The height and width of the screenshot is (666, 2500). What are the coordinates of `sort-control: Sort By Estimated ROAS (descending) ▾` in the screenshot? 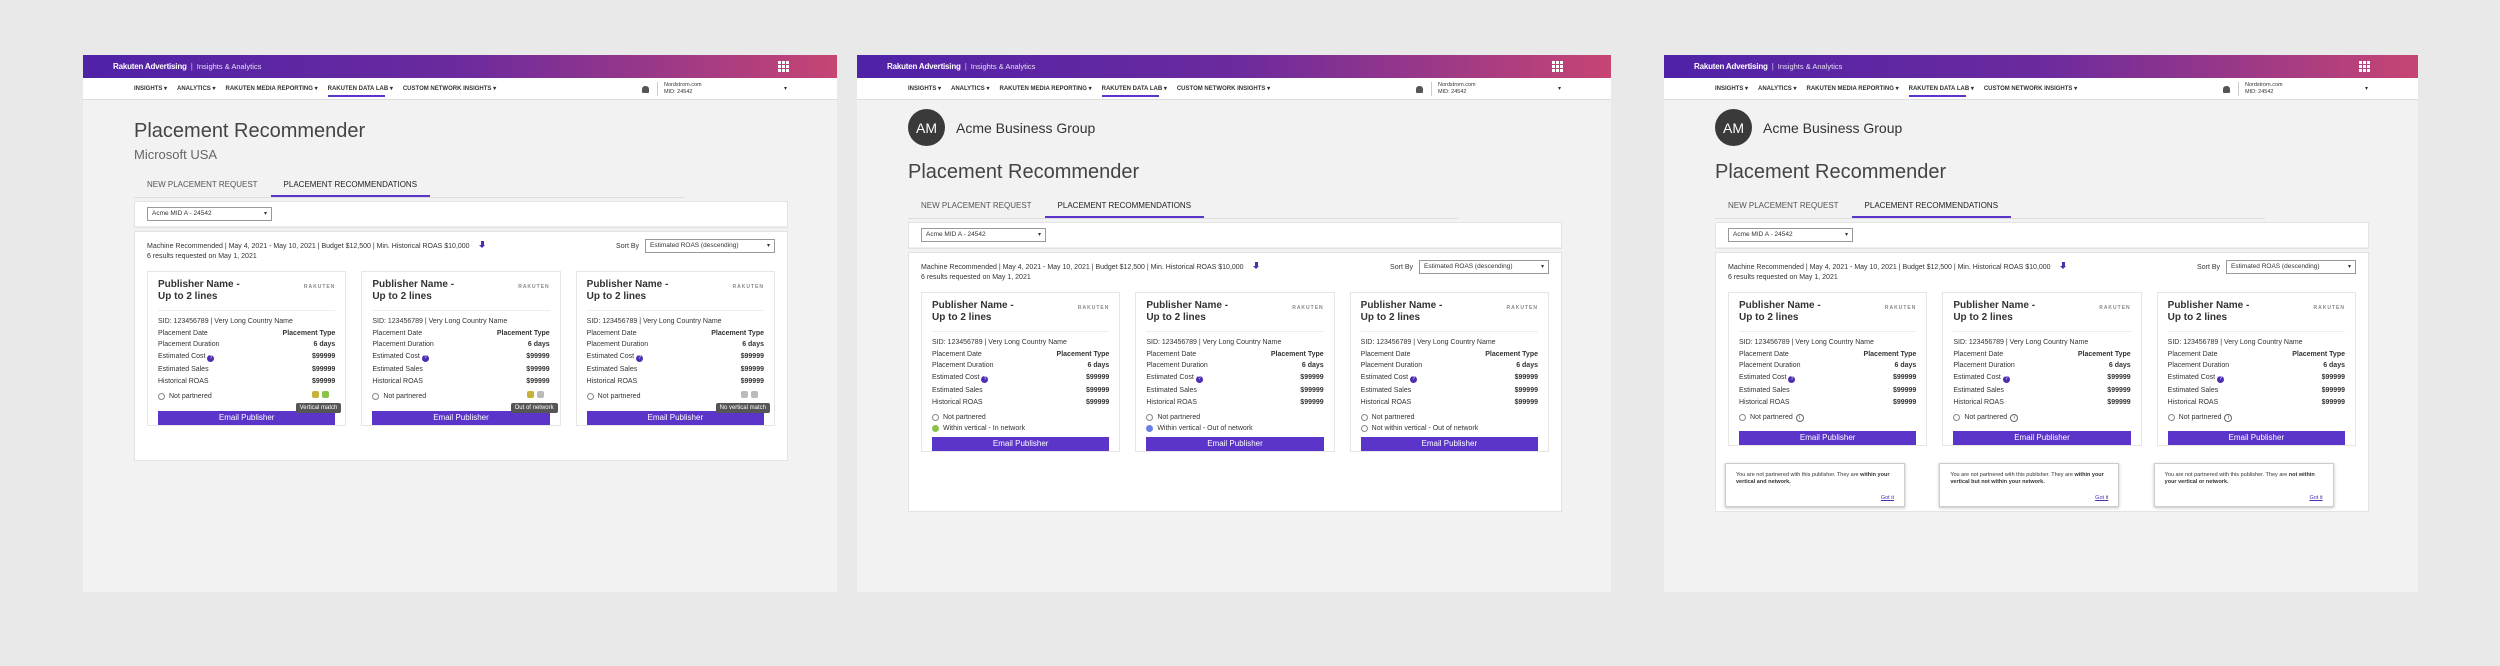 It's located at (1469, 267).